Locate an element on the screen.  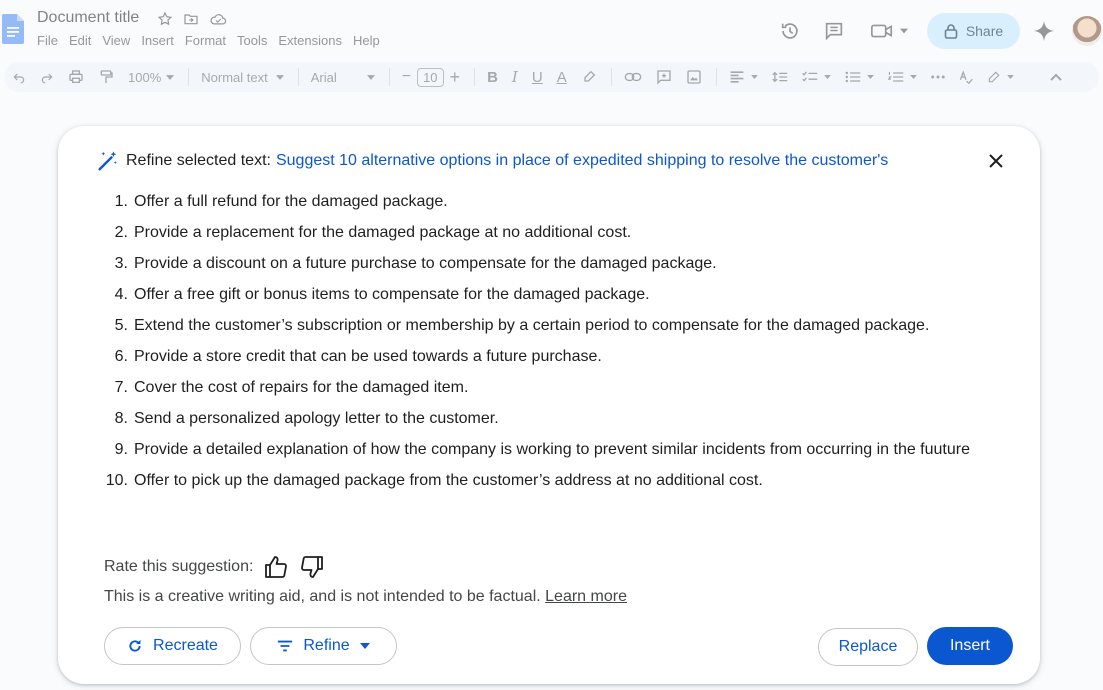
font-select: Arial is located at coordinates (343, 77).